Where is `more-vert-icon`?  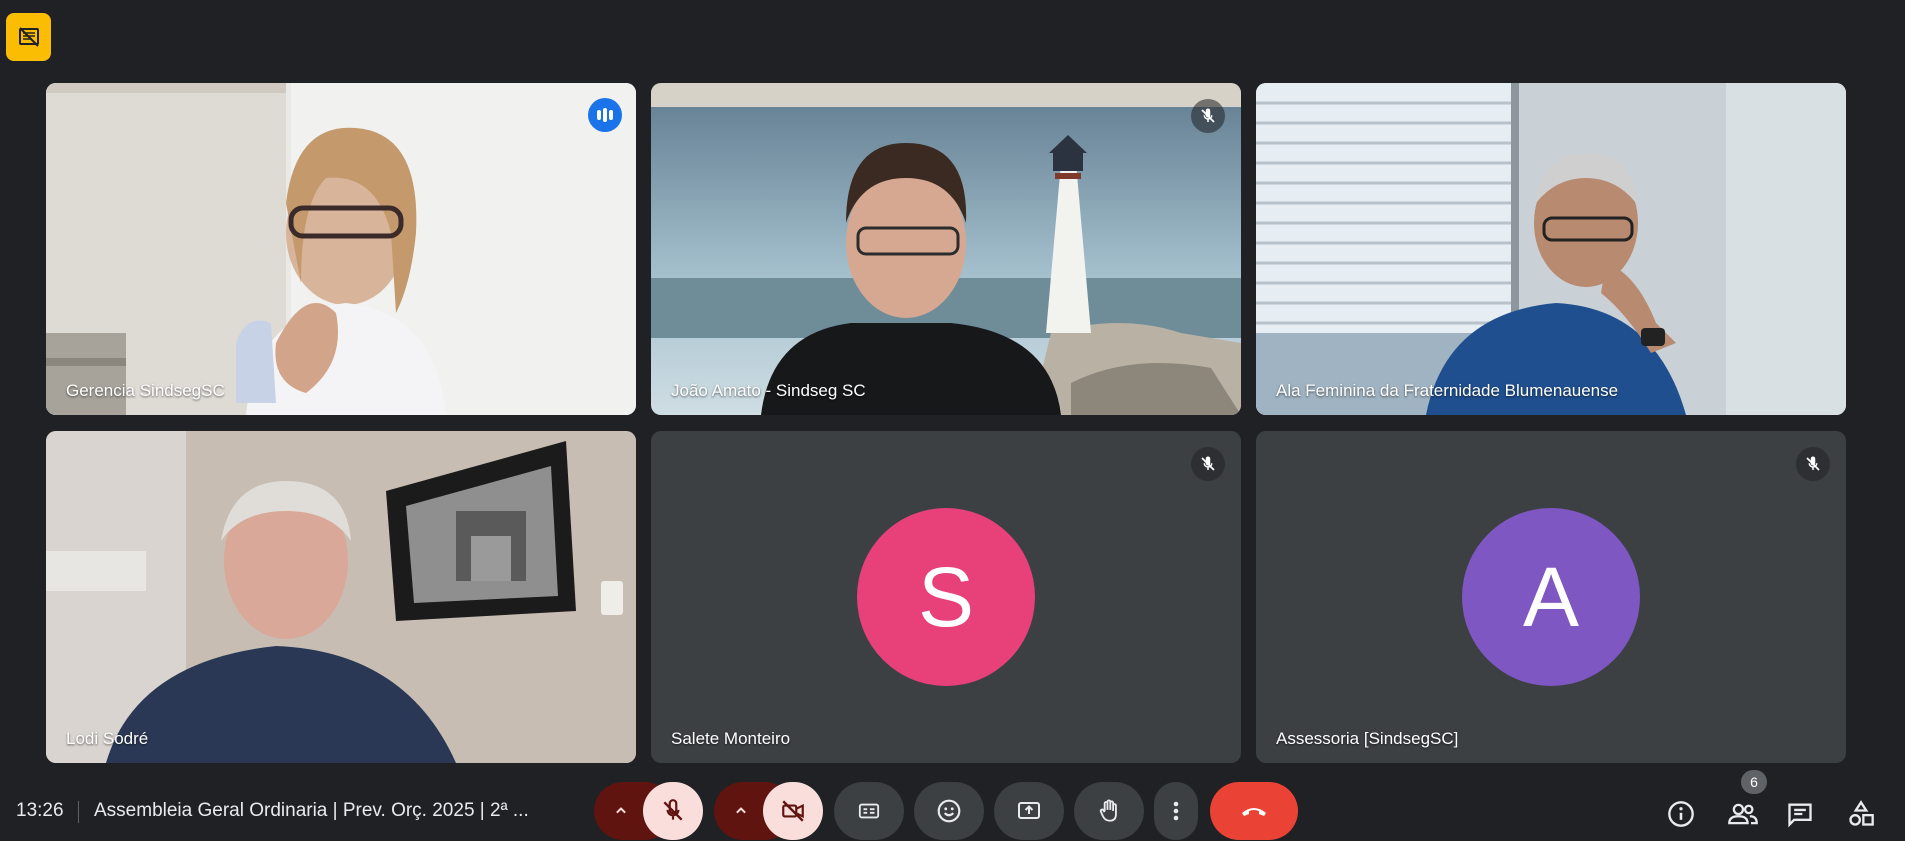 more-vert-icon is located at coordinates (1176, 811).